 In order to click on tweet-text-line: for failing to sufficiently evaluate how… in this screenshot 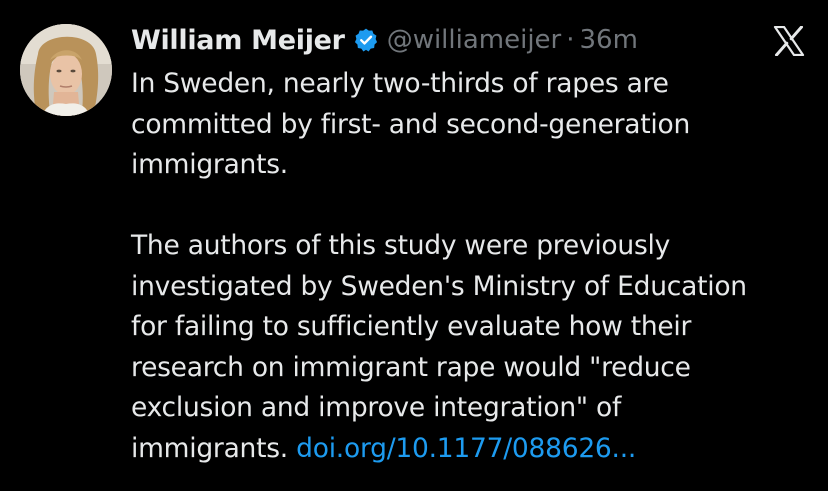, I will do `click(411, 326)`.